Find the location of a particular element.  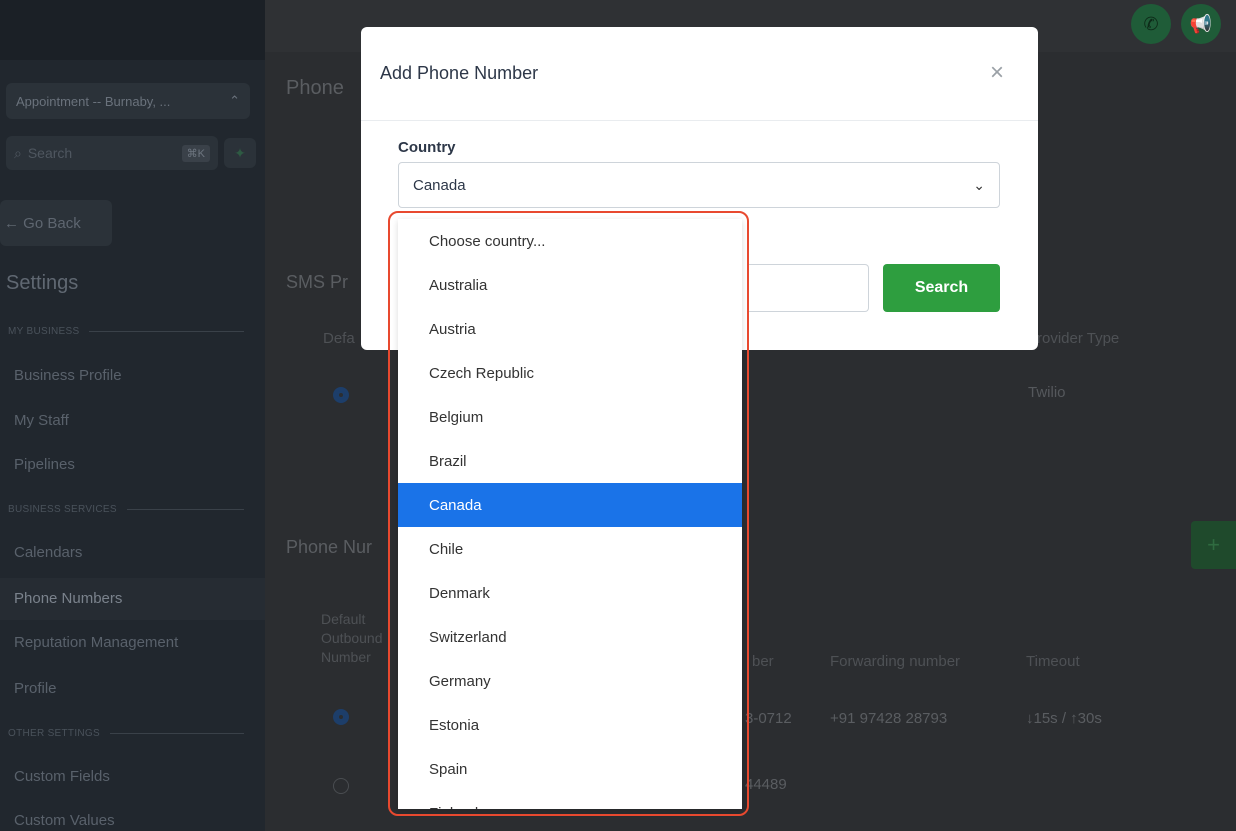

search-placeholder: Search is located at coordinates (50, 153).